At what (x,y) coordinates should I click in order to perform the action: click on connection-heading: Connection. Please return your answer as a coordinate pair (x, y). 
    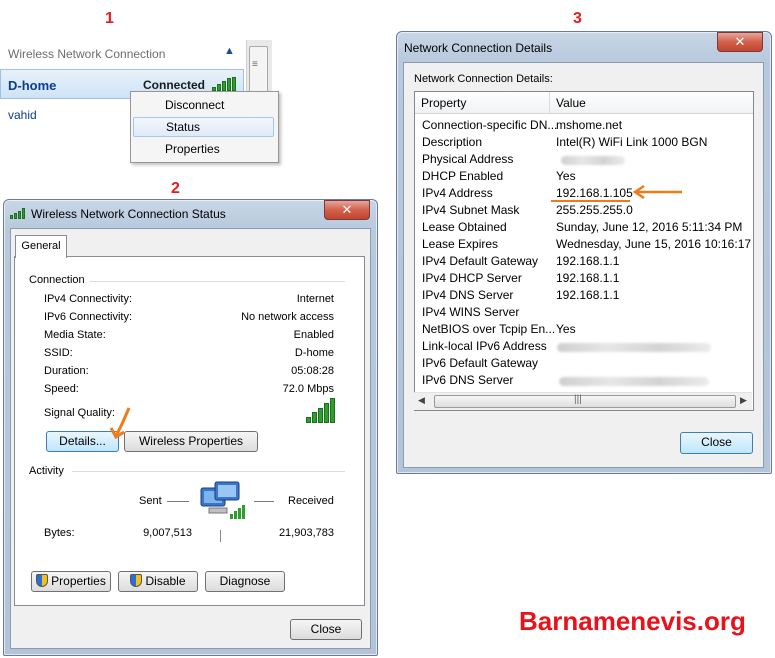
    Looking at the image, I should click on (57, 280).